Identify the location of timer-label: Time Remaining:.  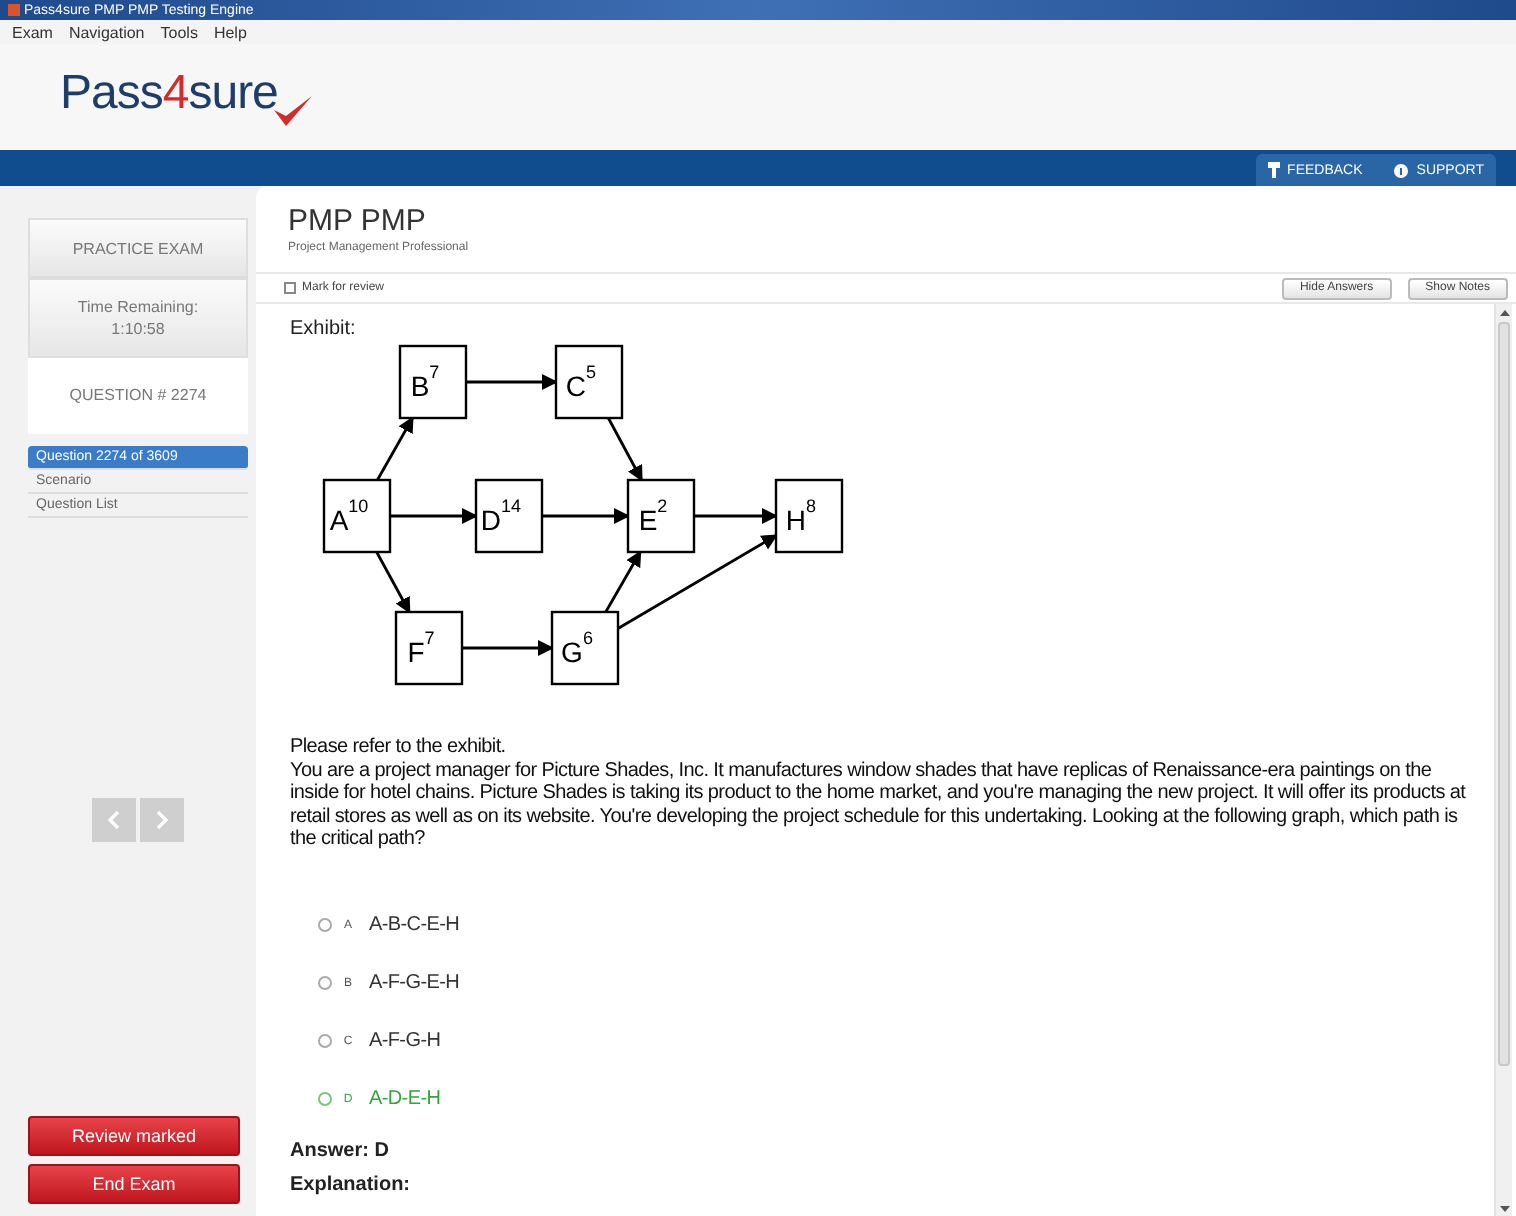
(138, 307).